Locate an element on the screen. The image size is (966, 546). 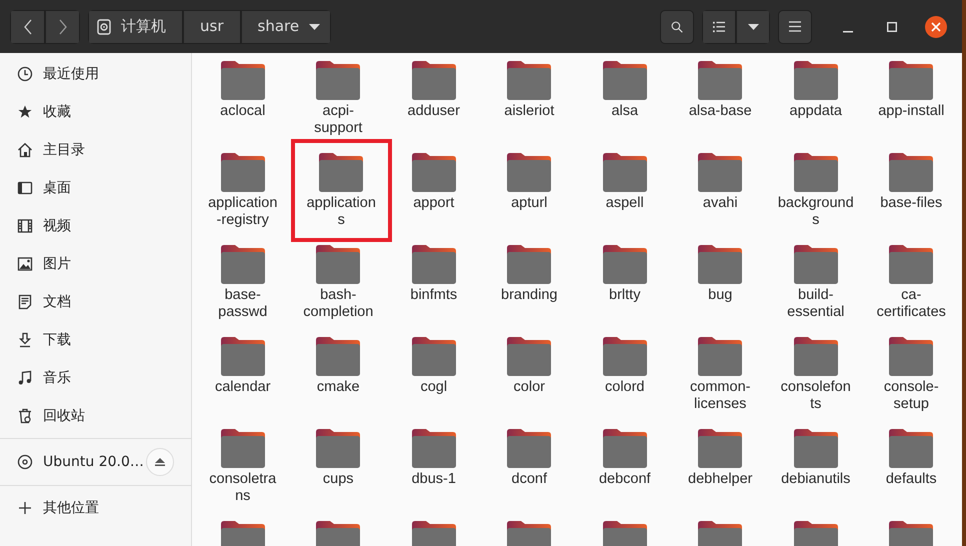
clock-icon is located at coordinates (25, 74).